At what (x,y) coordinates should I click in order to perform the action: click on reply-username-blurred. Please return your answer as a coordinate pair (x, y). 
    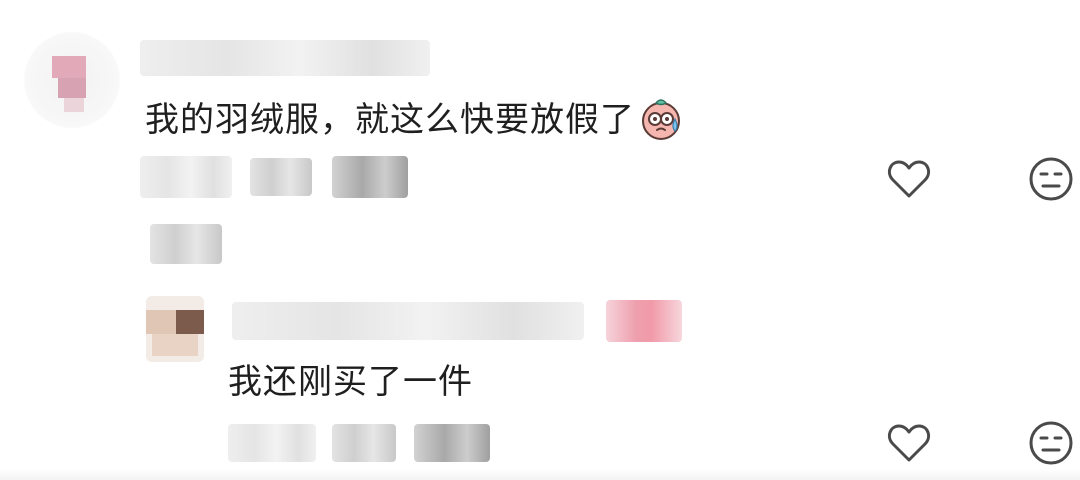
    Looking at the image, I should click on (408, 321).